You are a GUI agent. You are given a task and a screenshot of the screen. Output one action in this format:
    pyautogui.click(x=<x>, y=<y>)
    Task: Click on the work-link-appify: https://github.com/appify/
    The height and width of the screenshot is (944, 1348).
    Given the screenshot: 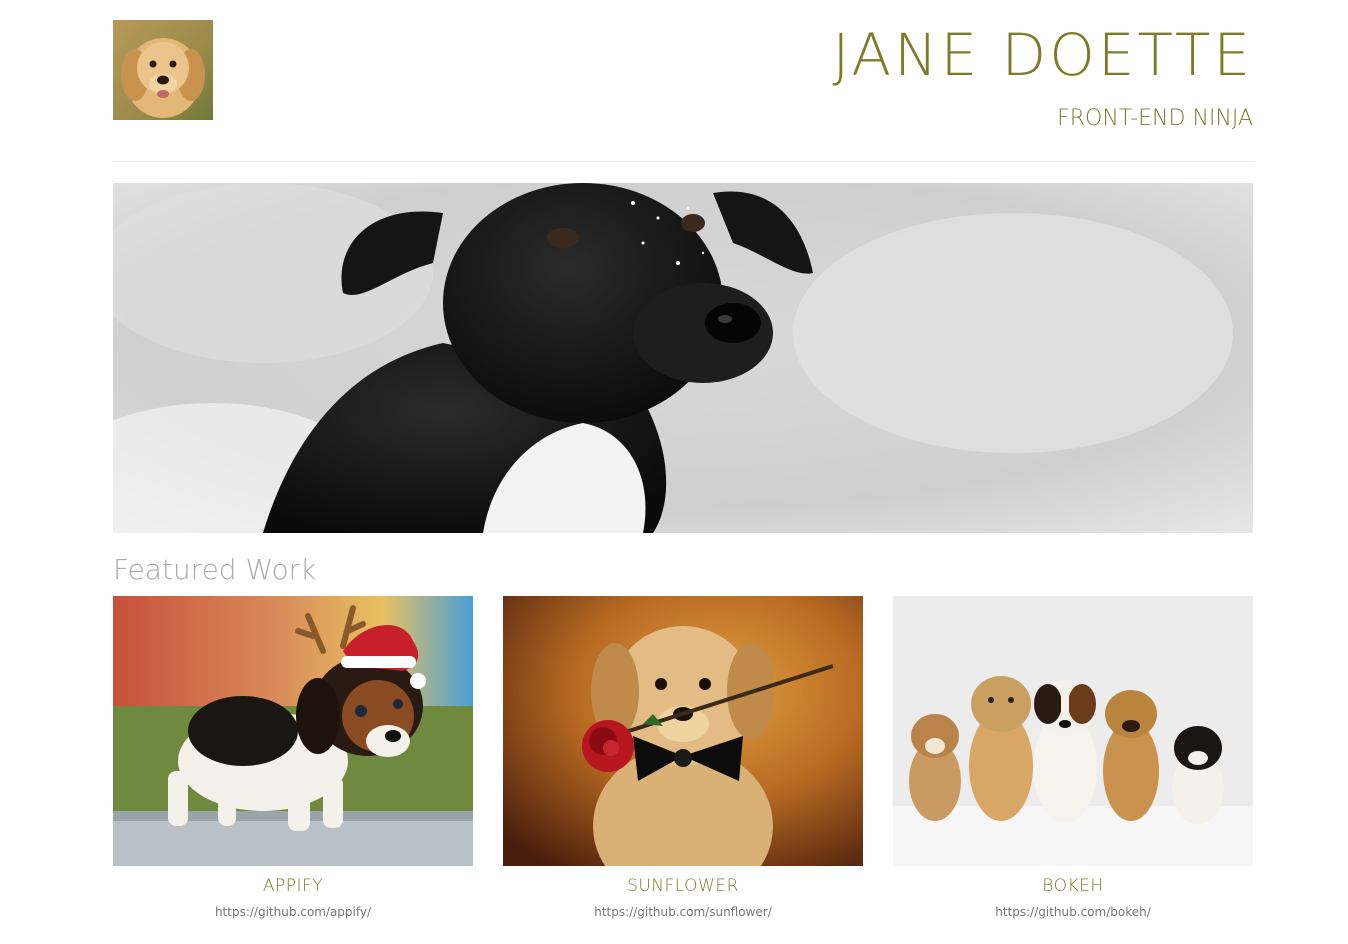 What is the action you would take?
    pyautogui.click(x=293, y=912)
    